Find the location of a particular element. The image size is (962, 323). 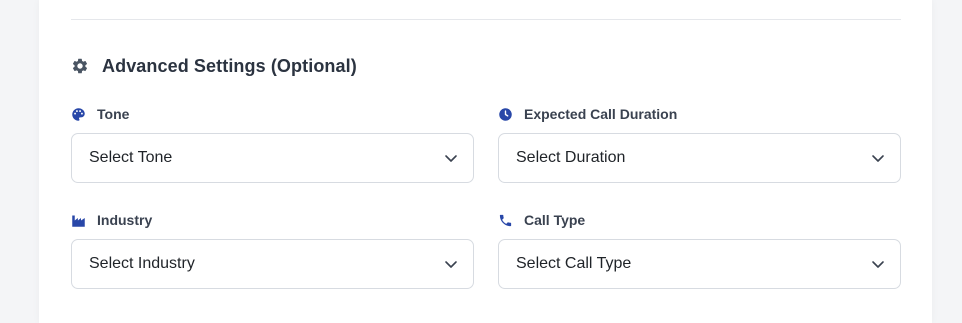

call-type-field: Call Type Select Call Type is located at coordinates (699, 250).